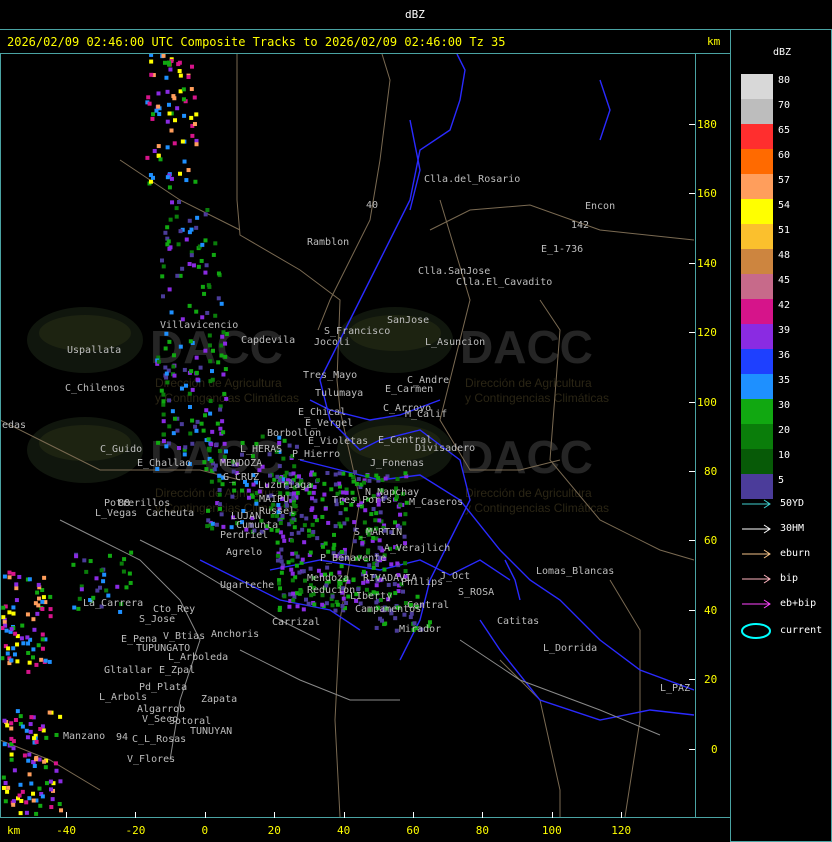 The width and height of the screenshot is (832, 842). What do you see at coordinates (322, 412) in the screenshot?
I see `place-label: E_Chical` at bounding box center [322, 412].